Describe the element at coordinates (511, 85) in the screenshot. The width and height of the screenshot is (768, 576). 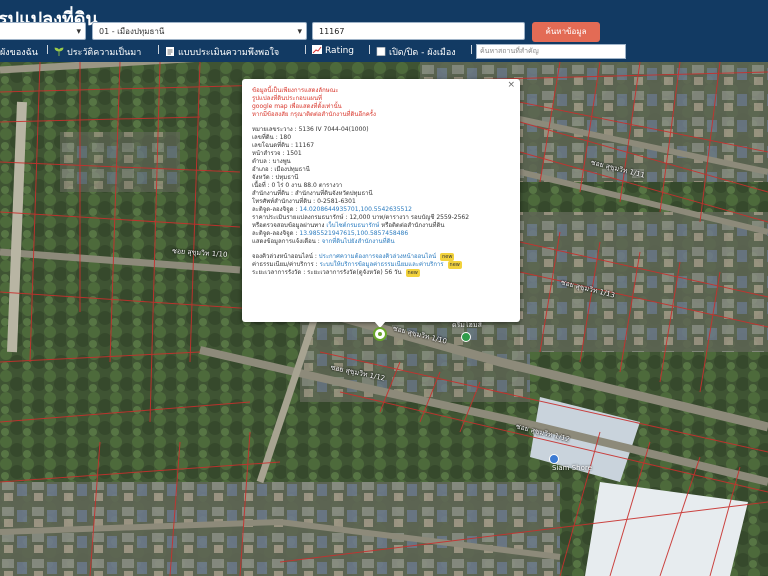
I see `close-icon: ×` at that location.